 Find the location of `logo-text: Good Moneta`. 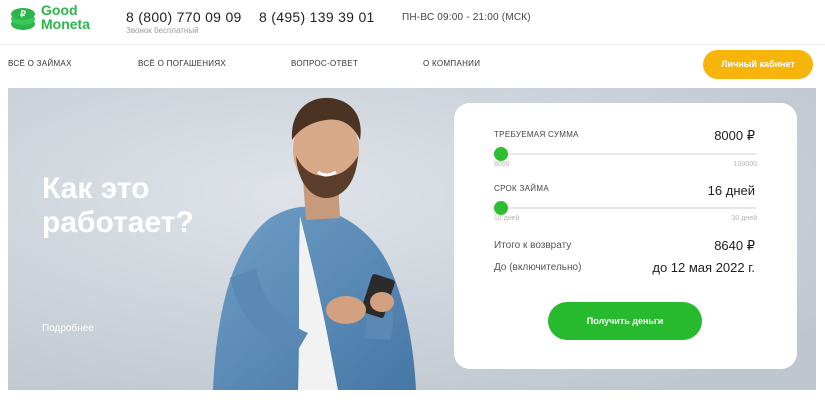

logo-text: Good Moneta is located at coordinates (65, 17).